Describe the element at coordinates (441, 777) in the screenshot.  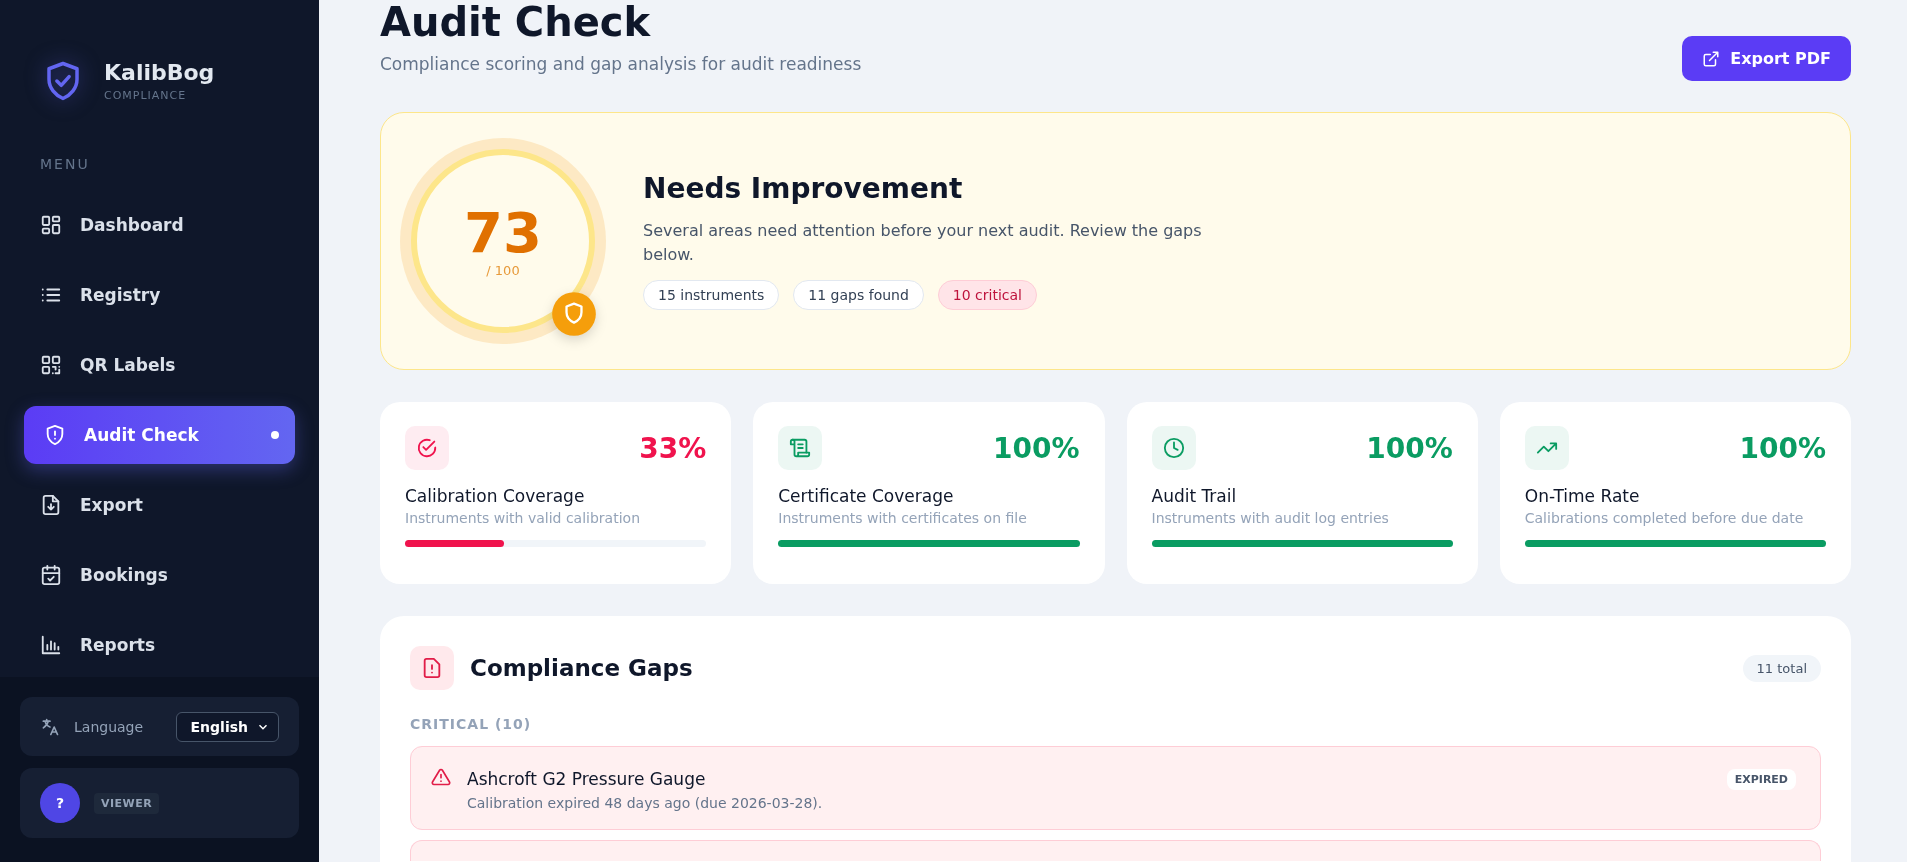
I see `warning-icon` at that location.